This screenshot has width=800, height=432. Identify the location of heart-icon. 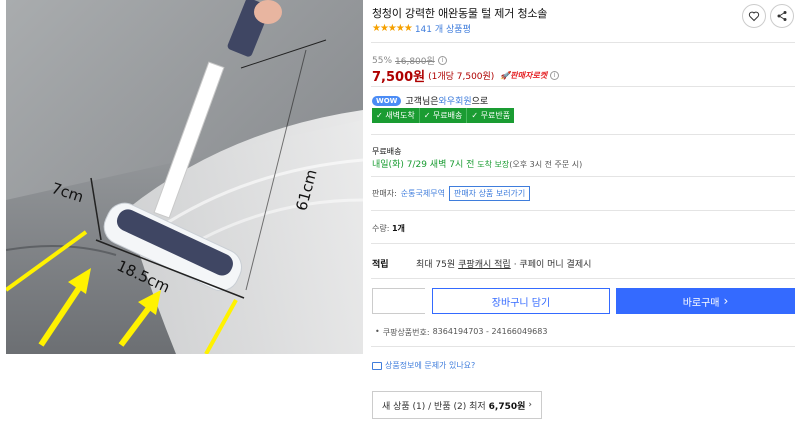
(754, 16).